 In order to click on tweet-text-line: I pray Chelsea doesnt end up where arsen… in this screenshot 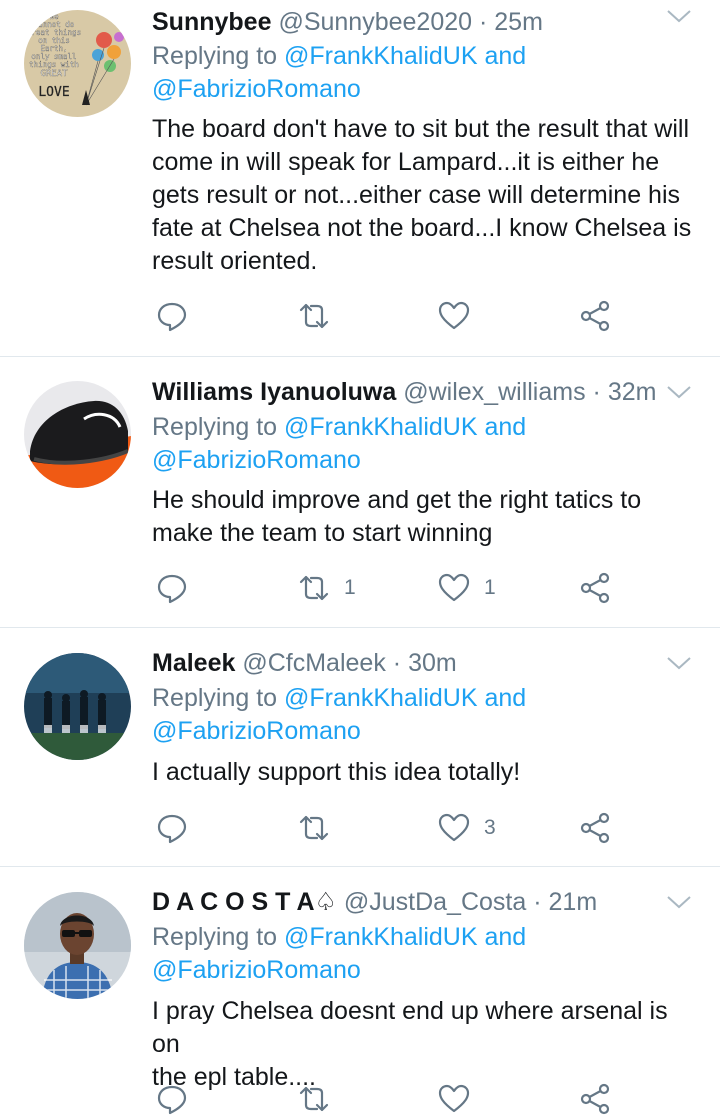, I will do `click(410, 1027)`.